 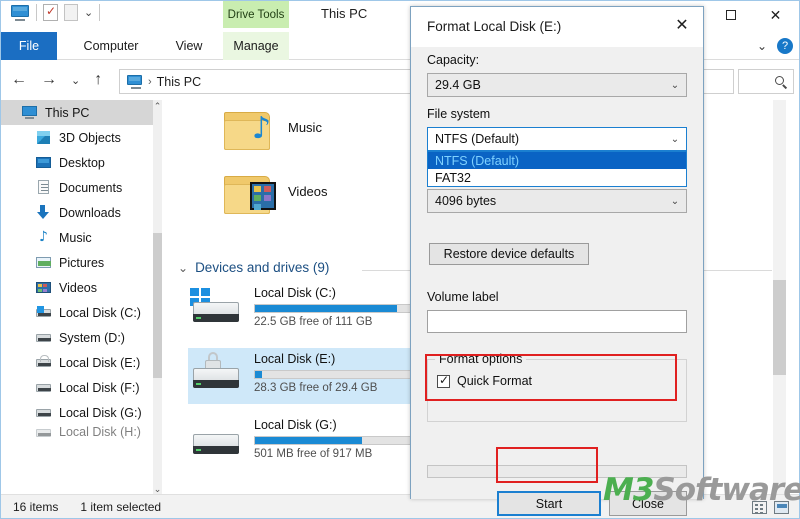 What do you see at coordinates (766, 81) in the screenshot?
I see `search-input` at bounding box center [766, 81].